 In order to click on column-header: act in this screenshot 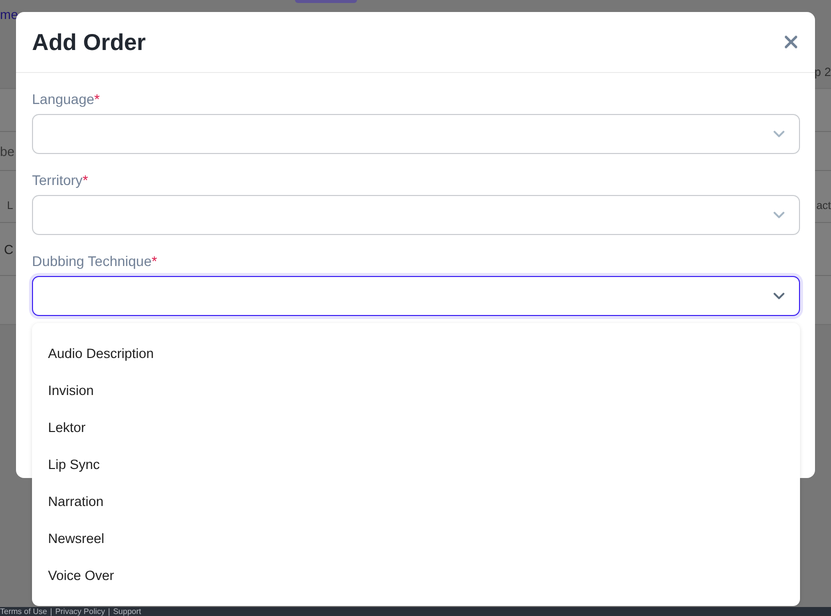, I will do `click(823, 206)`.